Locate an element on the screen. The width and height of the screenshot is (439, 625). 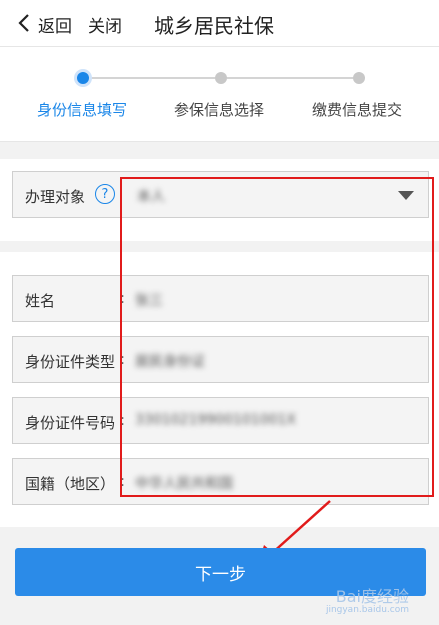
name-value: 张三 is located at coordinates (149, 301).